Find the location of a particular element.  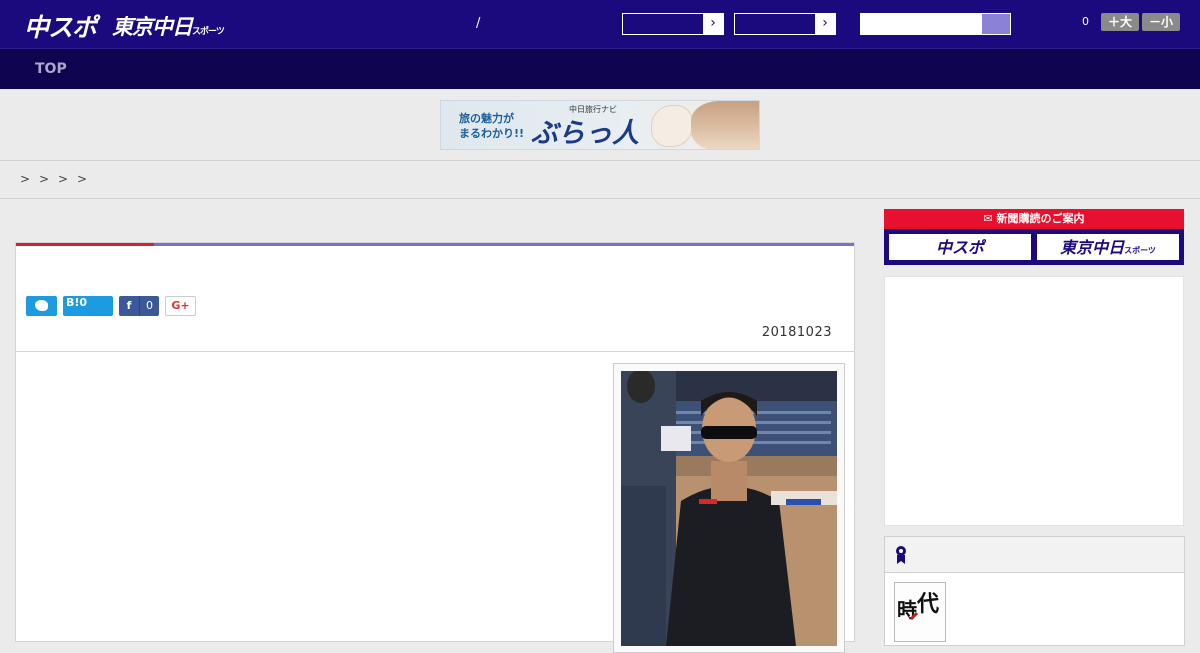

twitter-share-button is located at coordinates (41, 306).